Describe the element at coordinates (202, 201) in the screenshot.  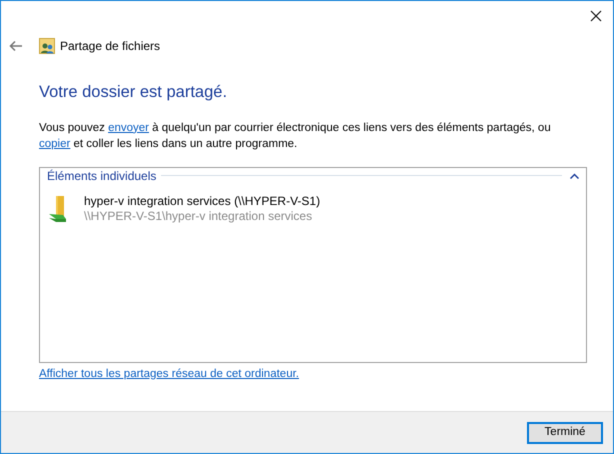
I see `share-name: hyper-v integration services (\\HYPER-V-S1)` at that location.